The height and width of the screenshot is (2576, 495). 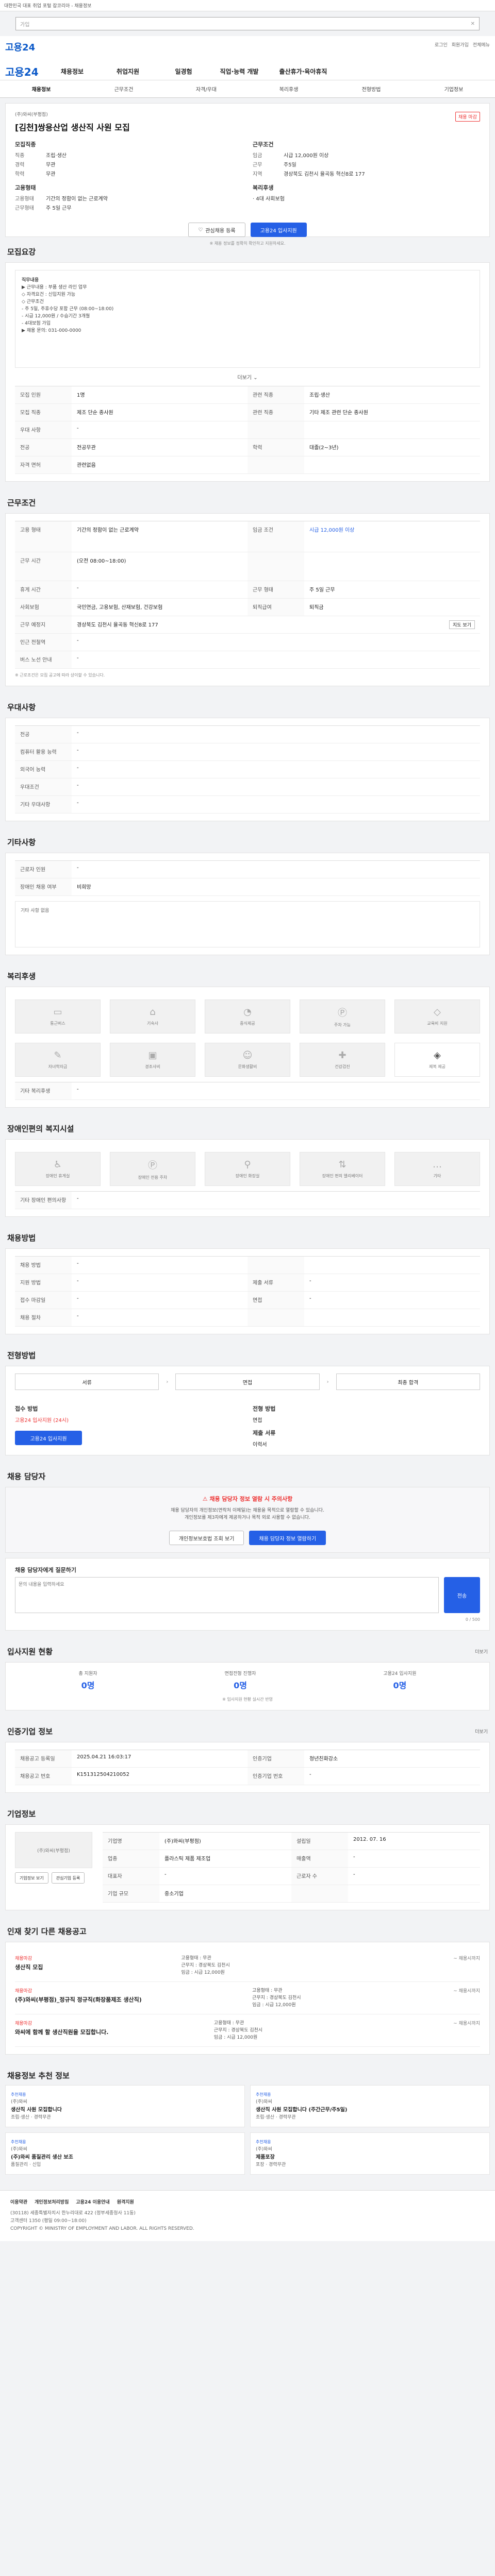 I want to click on nav-item-experience: 일경험, so click(x=183, y=71).